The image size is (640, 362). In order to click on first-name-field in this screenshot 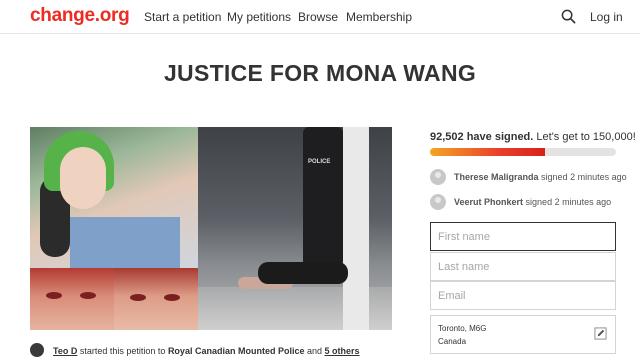, I will do `click(523, 236)`.